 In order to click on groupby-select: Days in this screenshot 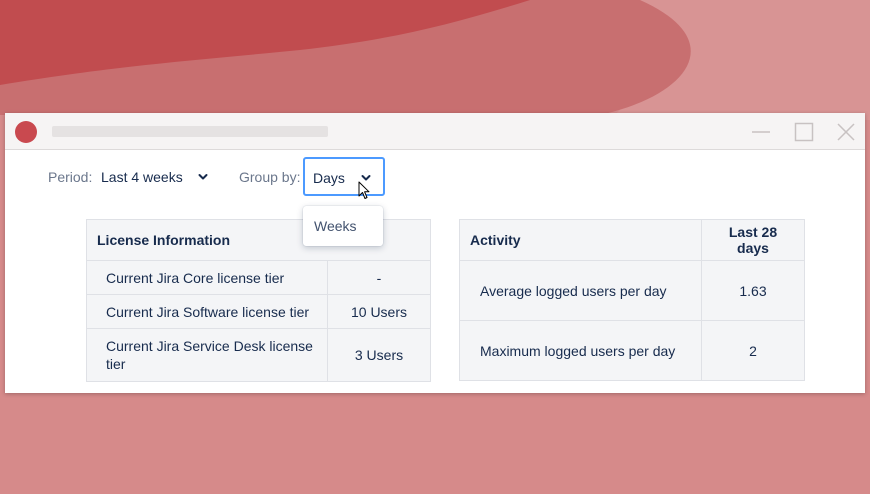, I will do `click(344, 176)`.